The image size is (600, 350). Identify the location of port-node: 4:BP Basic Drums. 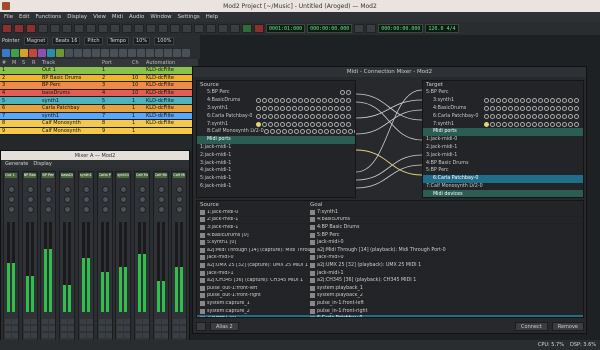
(503, 163).